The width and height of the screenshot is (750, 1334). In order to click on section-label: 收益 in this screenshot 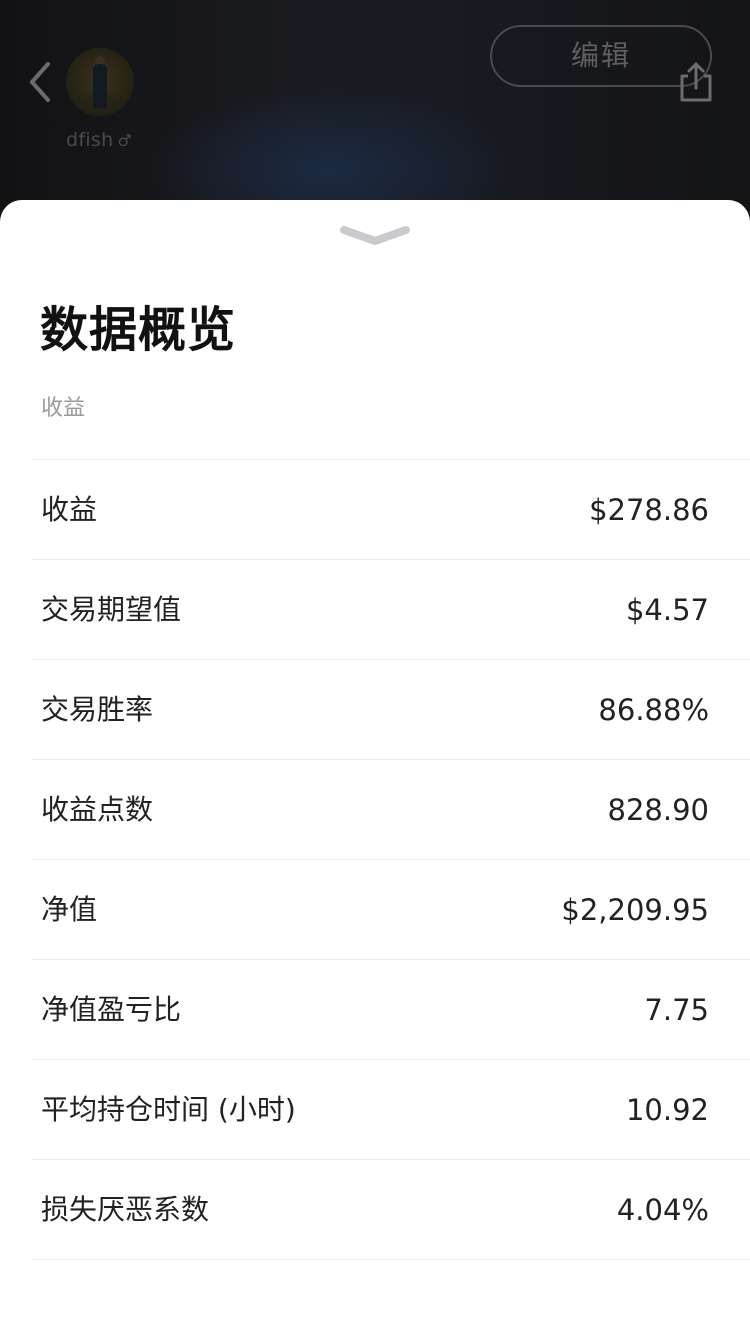, I will do `click(63, 408)`.